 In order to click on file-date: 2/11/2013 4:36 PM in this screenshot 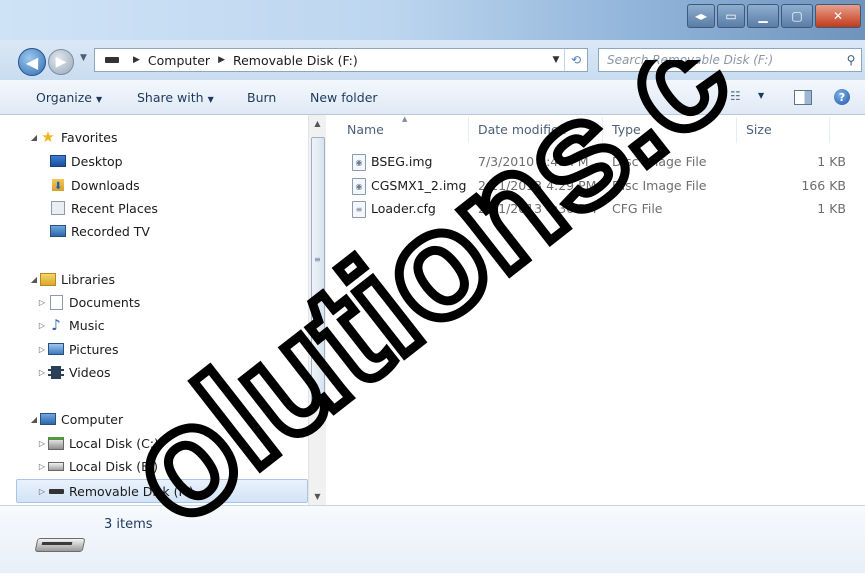, I will do `click(537, 208)`.